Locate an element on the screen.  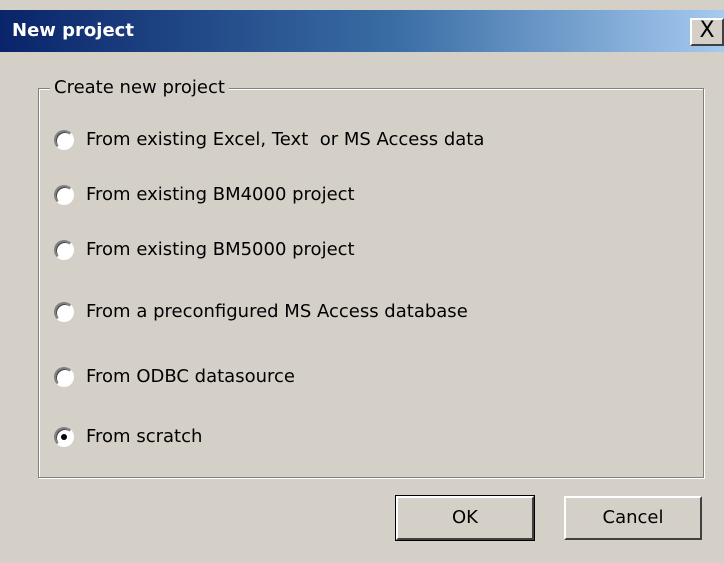
option-from-bm5000: From existing BM5000 project is located at coordinates (204, 250).